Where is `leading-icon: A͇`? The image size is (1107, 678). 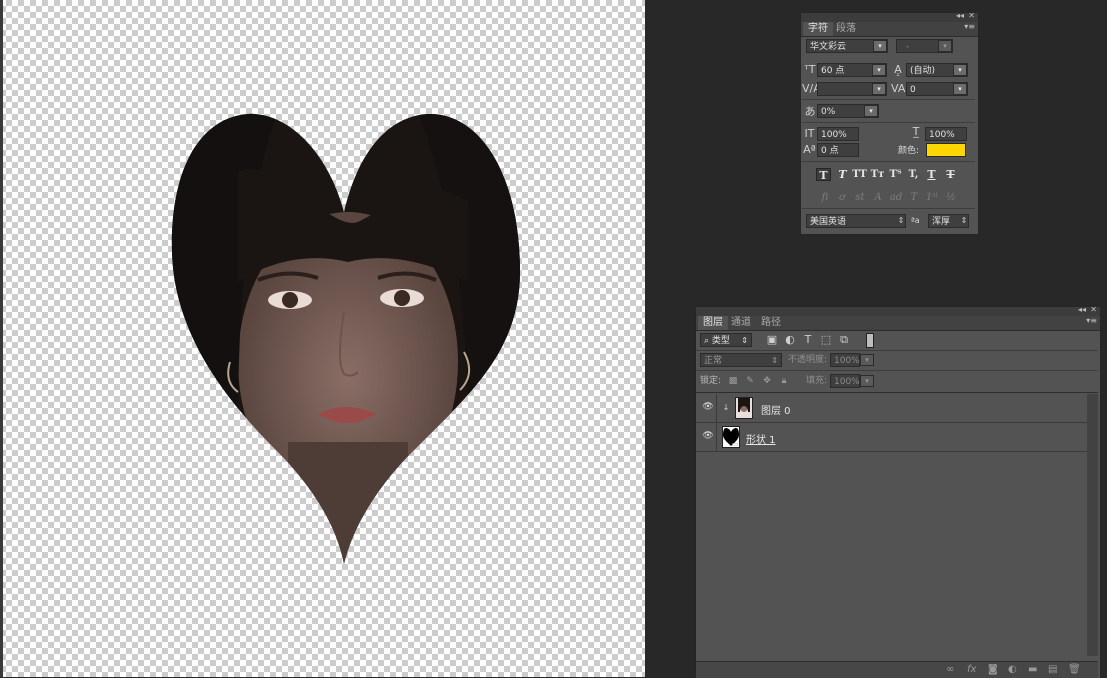
leading-icon: A͇ is located at coordinates (898, 69).